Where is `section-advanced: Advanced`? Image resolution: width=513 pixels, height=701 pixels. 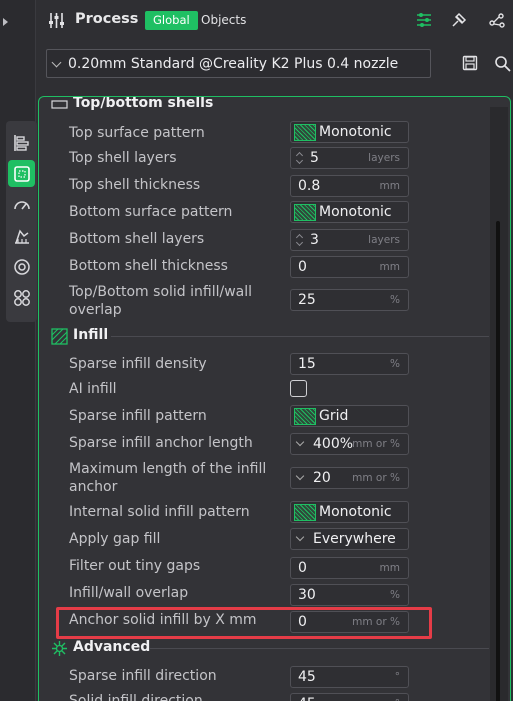
section-advanced: Advanced is located at coordinates (264, 648).